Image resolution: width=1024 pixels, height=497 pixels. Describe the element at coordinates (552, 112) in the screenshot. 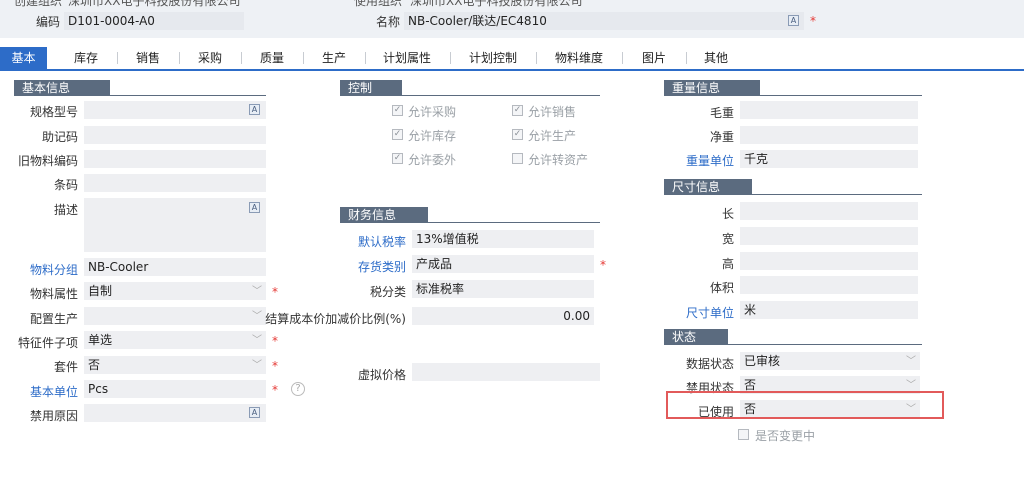

I see `allow-sales-label: 允许销售` at that location.